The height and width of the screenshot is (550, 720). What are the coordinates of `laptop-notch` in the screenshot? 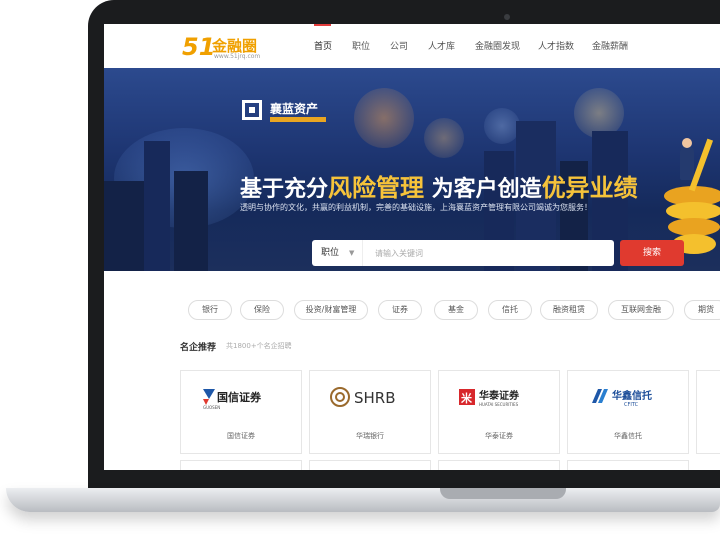 It's located at (503, 493).